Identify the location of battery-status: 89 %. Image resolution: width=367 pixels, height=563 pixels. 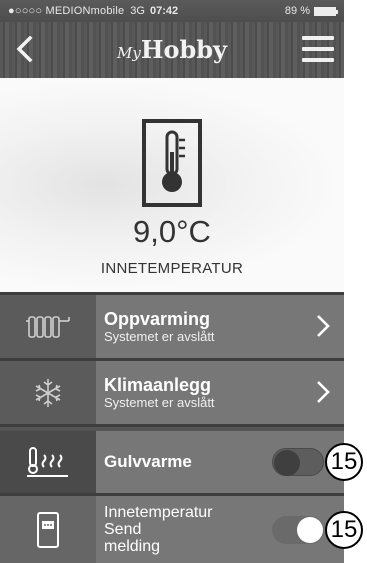
(311, 11).